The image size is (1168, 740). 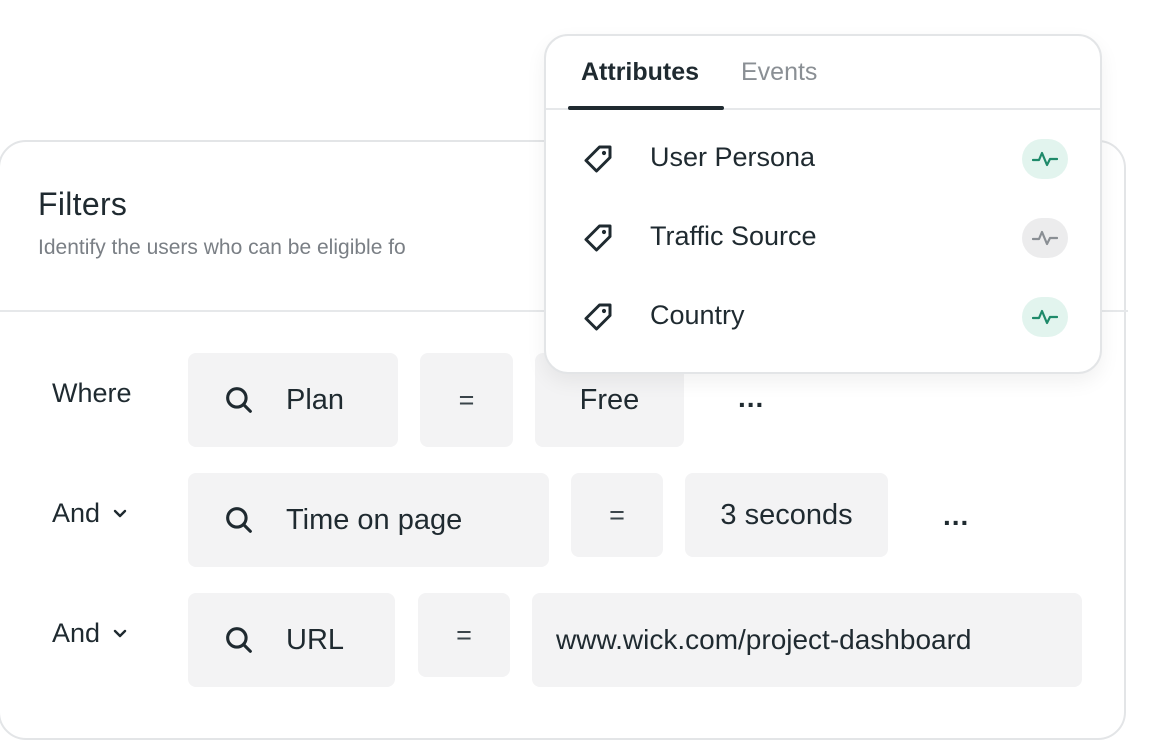 I want to click on field-selector-time-on-page: Time on page, so click(x=368, y=520).